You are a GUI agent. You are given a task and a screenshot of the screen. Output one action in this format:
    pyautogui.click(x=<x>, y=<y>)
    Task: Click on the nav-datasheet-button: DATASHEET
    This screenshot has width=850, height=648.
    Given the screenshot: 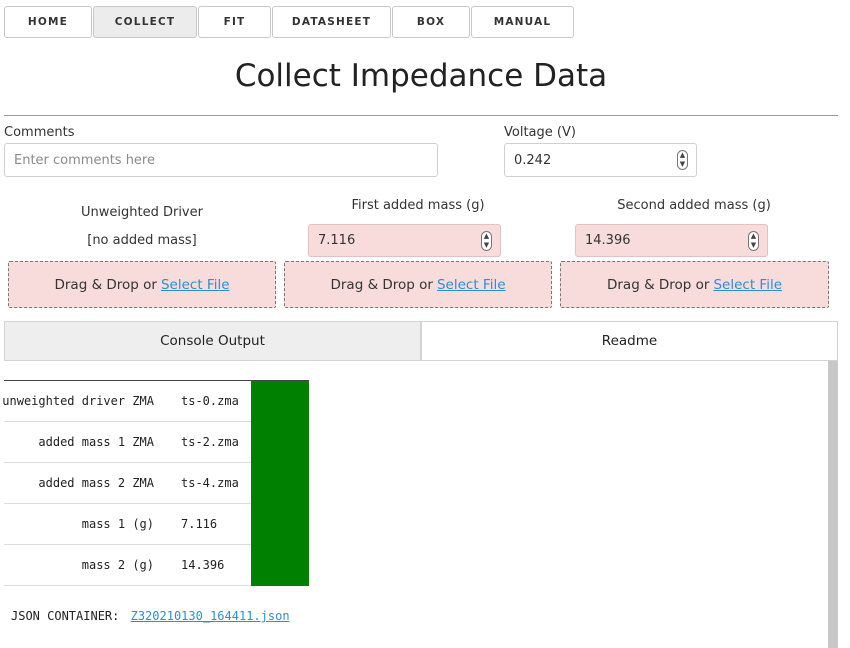 What is the action you would take?
    pyautogui.click(x=331, y=22)
    